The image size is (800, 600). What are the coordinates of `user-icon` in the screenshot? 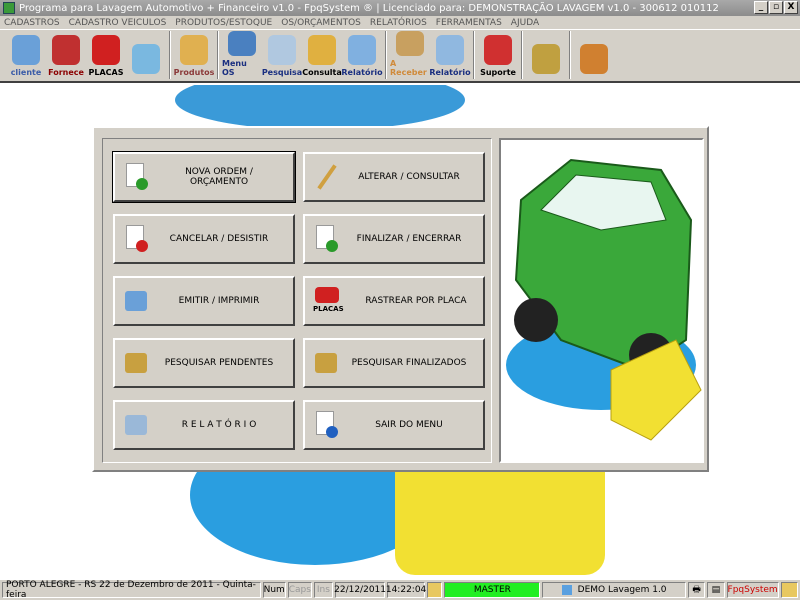 It's located at (435, 590).